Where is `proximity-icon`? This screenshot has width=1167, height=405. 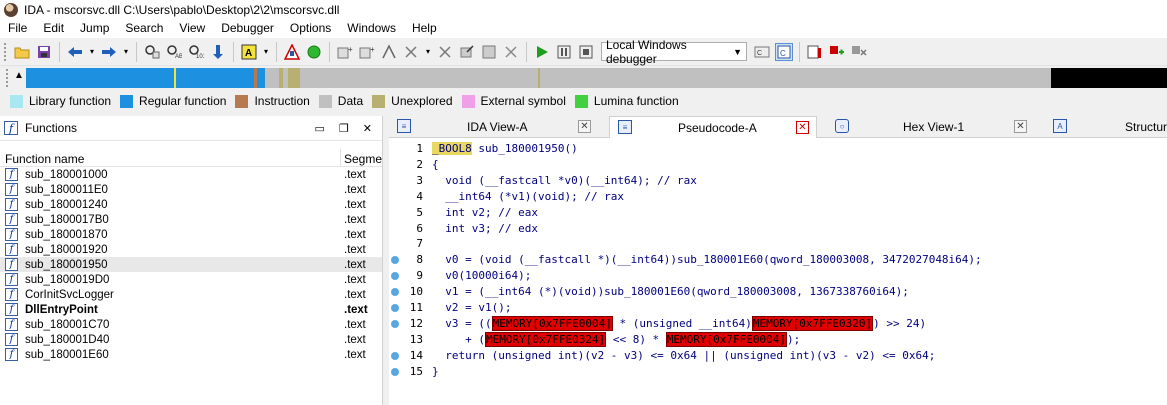 proximity-icon is located at coordinates (314, 52).